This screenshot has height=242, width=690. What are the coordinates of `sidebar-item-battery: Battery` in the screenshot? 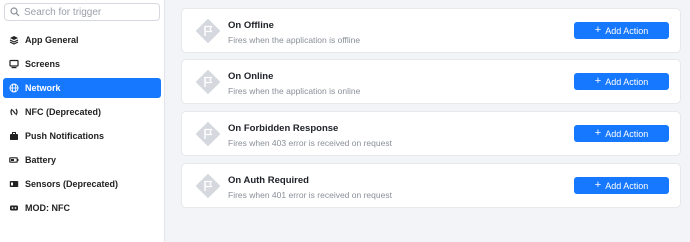 It's located at (82, 160).